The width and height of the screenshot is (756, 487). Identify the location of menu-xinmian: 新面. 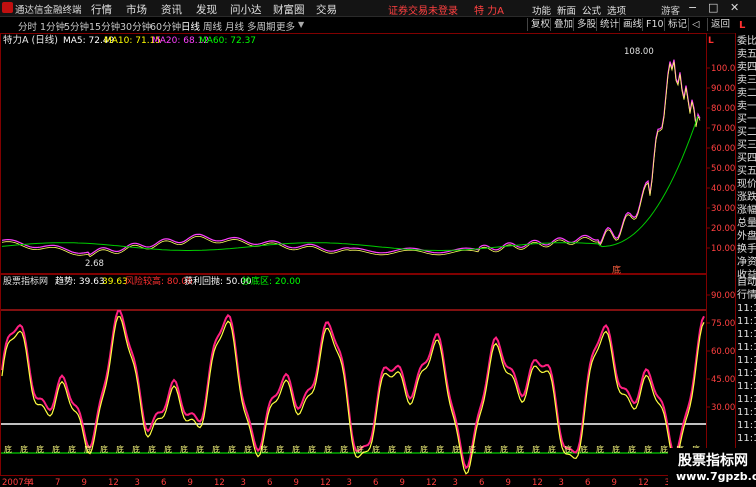
(566, 10).